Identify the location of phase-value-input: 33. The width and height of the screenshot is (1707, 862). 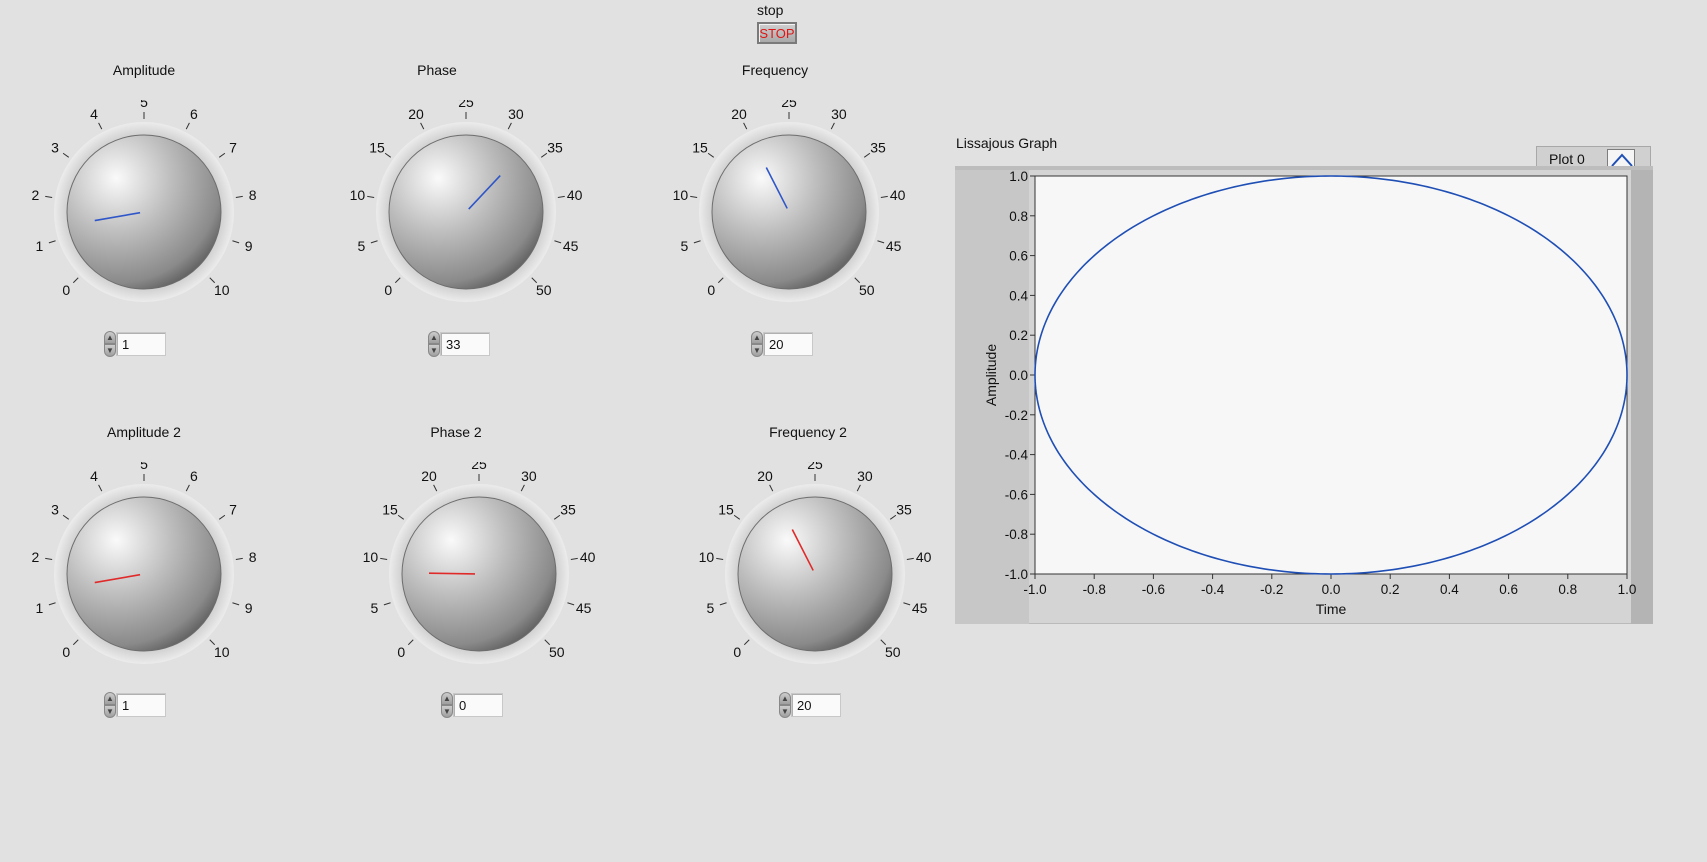
(465, 344).